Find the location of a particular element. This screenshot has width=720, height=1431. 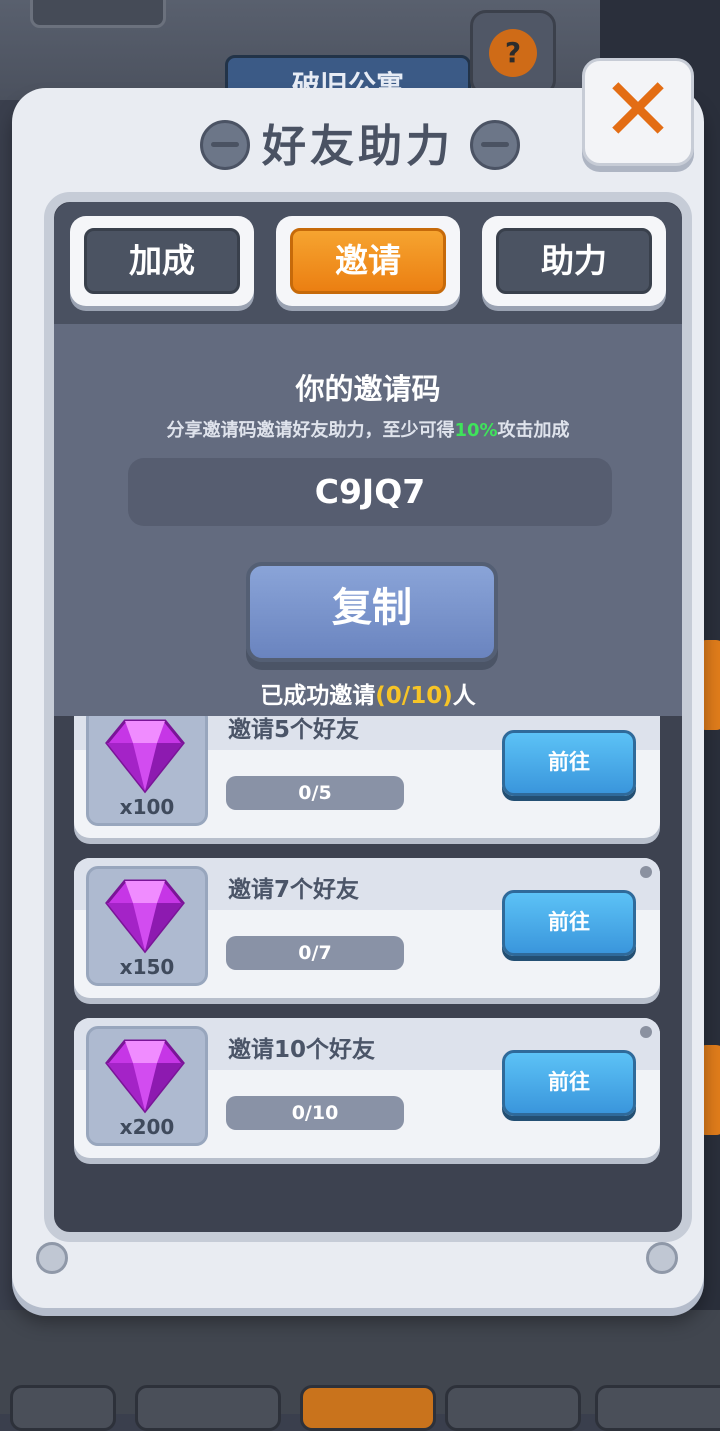

reward-progress-bar: 0/5 is located at coordinates (315, 793).